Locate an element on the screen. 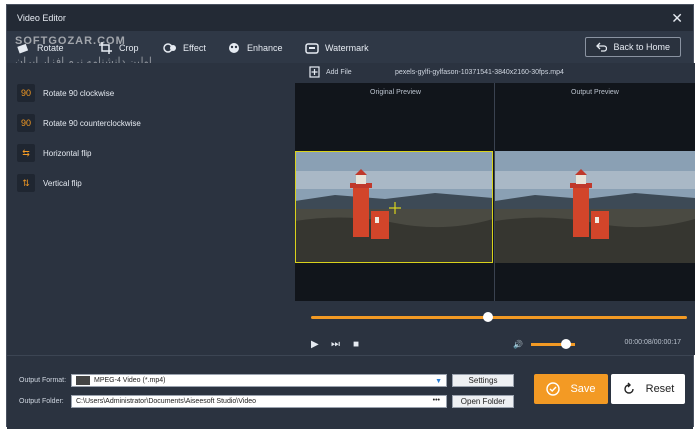  save-label: Save is located at coordinates (583, 389).